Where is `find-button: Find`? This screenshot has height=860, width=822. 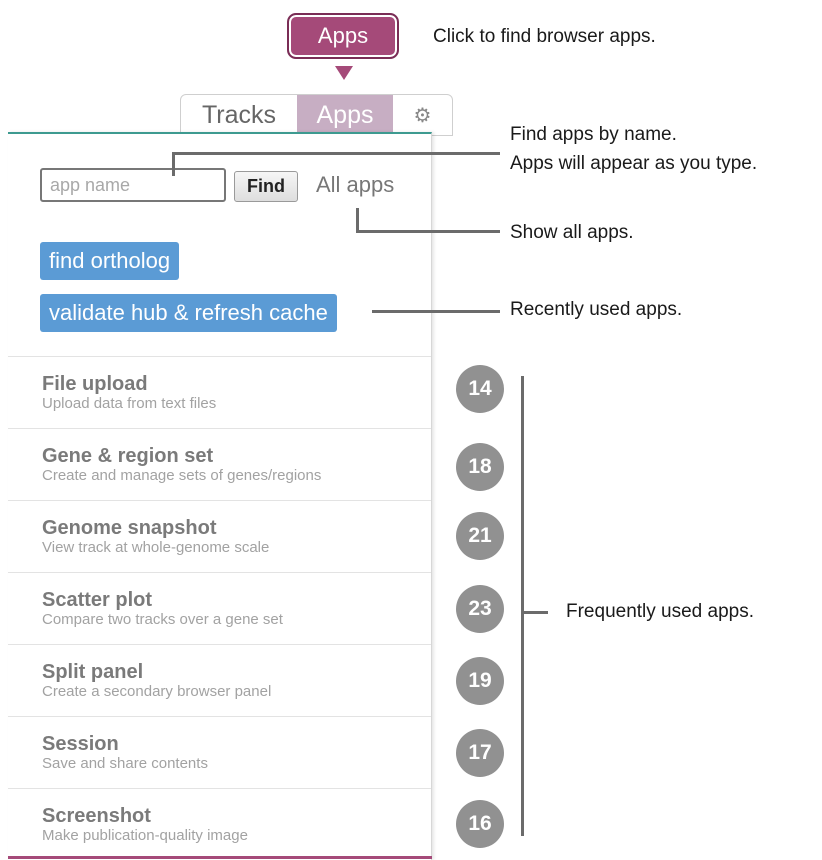 find-button: Find is located at coordinates (266, 186).